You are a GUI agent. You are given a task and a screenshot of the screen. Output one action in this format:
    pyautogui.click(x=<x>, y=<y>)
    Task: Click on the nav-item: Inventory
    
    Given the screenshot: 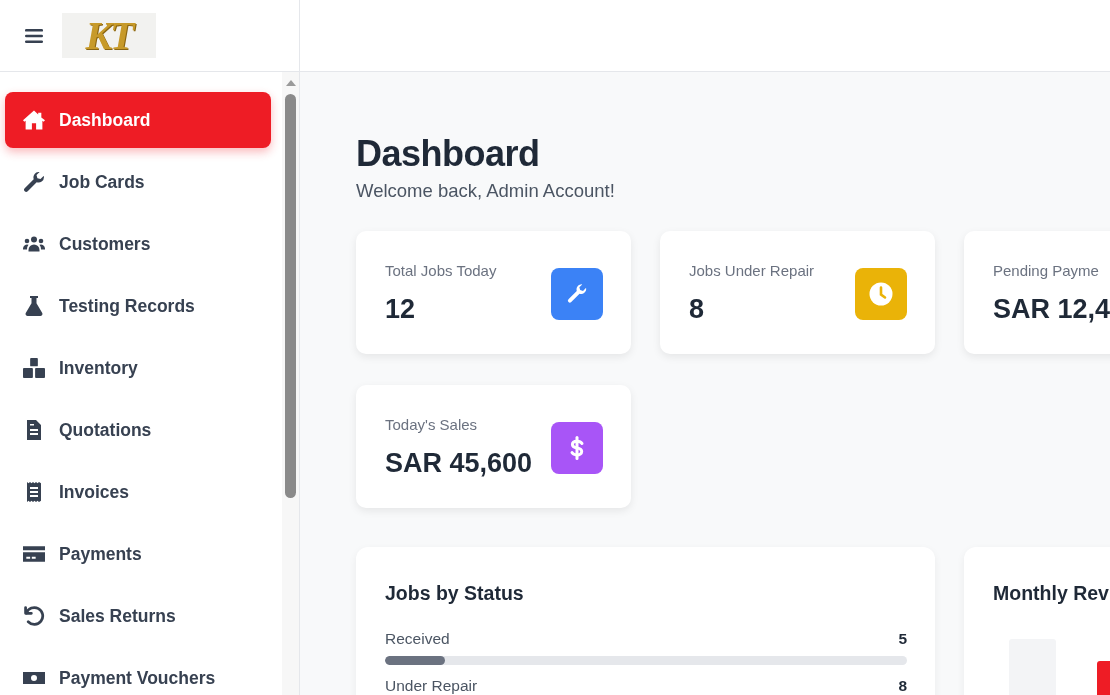 What is the action you would take?
    pyautogui.click(x=138, y=368)
    